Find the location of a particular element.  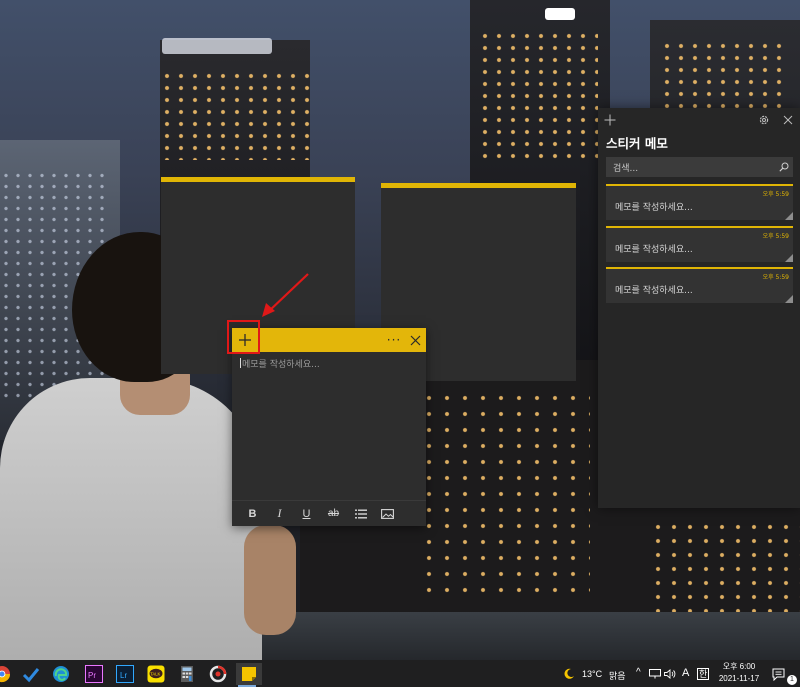

underline-button: U is located at coordinates (306, 514).